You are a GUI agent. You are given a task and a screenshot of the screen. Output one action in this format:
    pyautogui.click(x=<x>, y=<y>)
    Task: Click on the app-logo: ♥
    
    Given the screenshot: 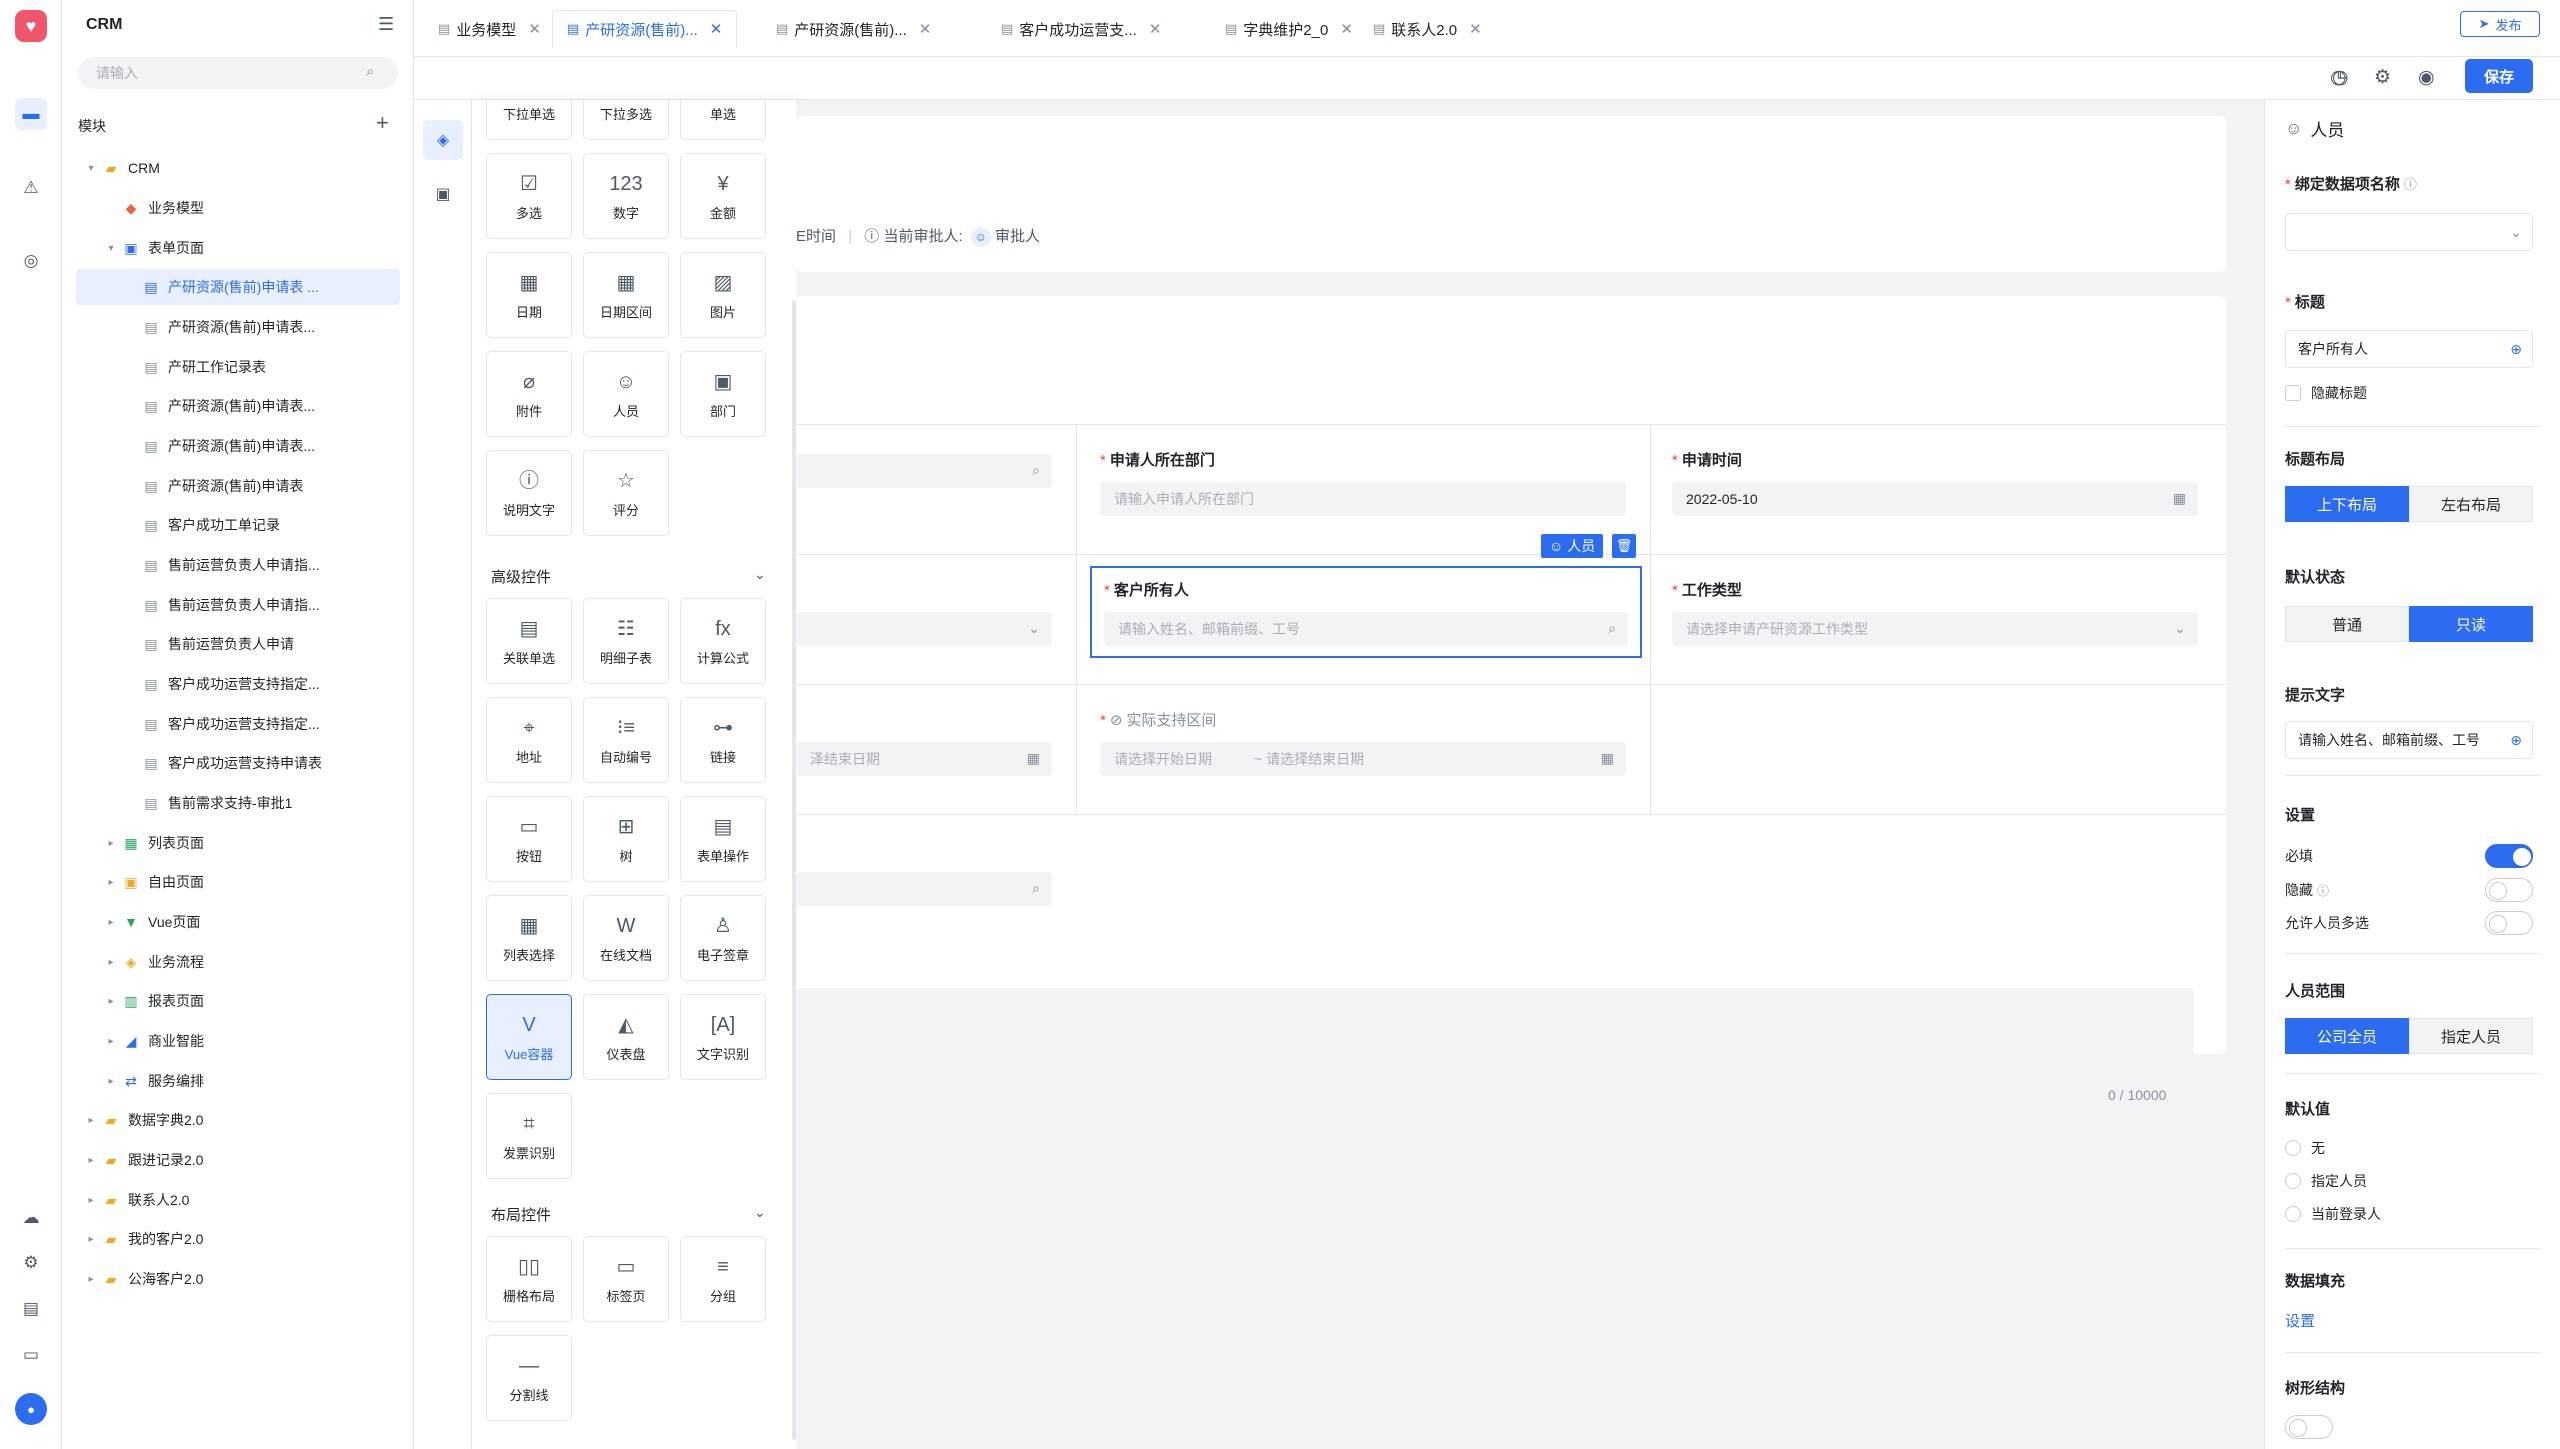 What is the action you would take?
    pyautogui.click(x=31, y=26)
    